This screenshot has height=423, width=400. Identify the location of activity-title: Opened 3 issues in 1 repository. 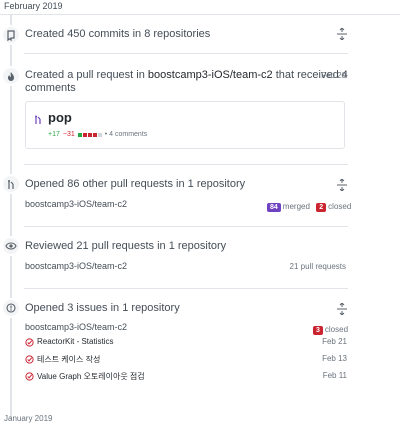
(102, 308).